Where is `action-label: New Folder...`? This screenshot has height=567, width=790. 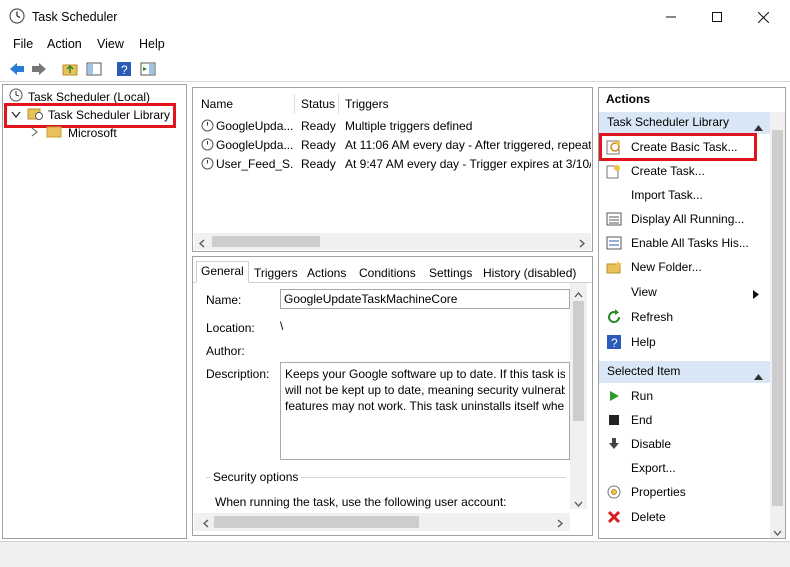 action-label: New Folder... is located at coordinates (666, 267).